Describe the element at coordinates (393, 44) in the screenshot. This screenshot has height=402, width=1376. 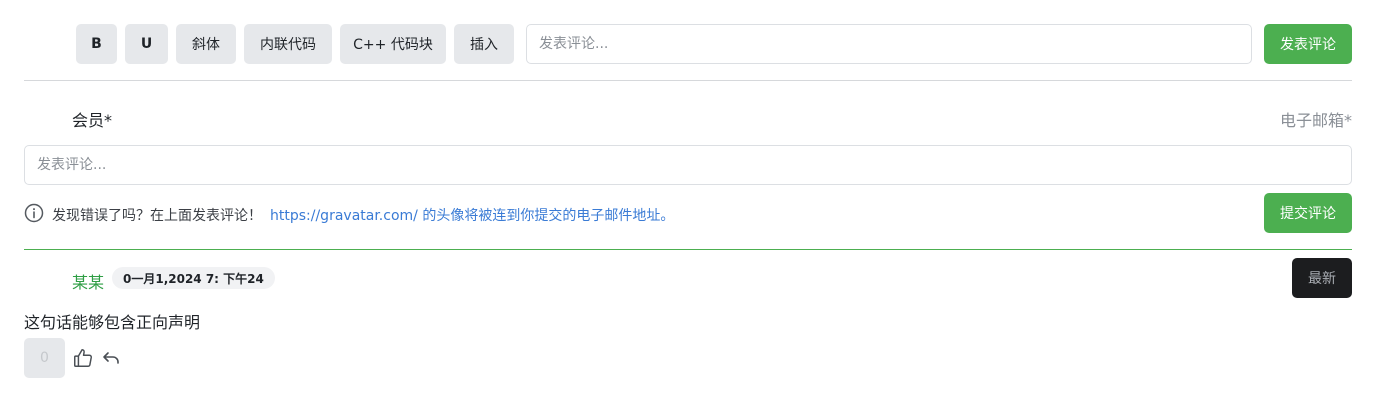
I see `cpp-code-block-button: C++ 代码块` at that location.